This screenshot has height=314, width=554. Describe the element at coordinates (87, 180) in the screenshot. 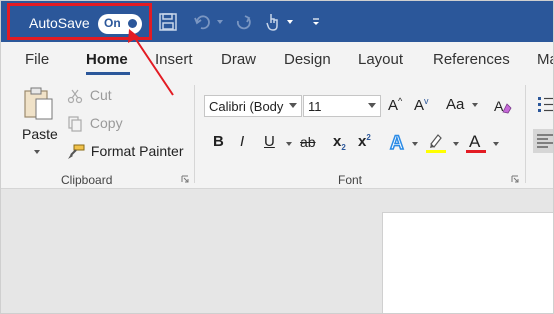

I see `clipboard-group-label: Clipboard` at that location.